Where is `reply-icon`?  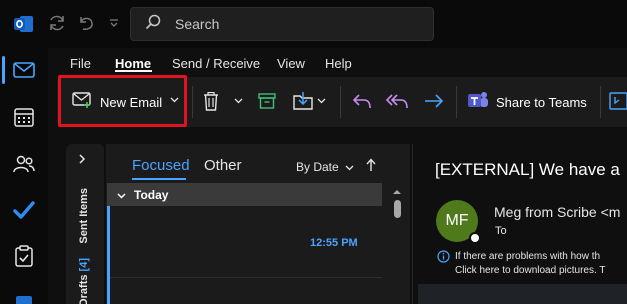 reply-icon is located at coordinates (362, 101).